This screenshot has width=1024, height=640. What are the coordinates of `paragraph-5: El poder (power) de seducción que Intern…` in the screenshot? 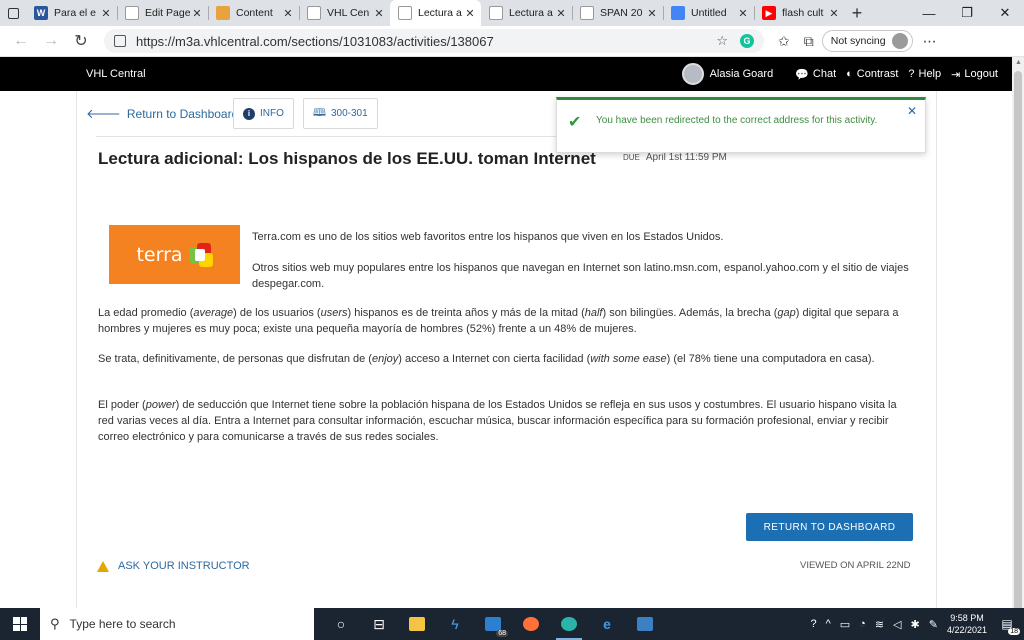 It's located at (497, 421).